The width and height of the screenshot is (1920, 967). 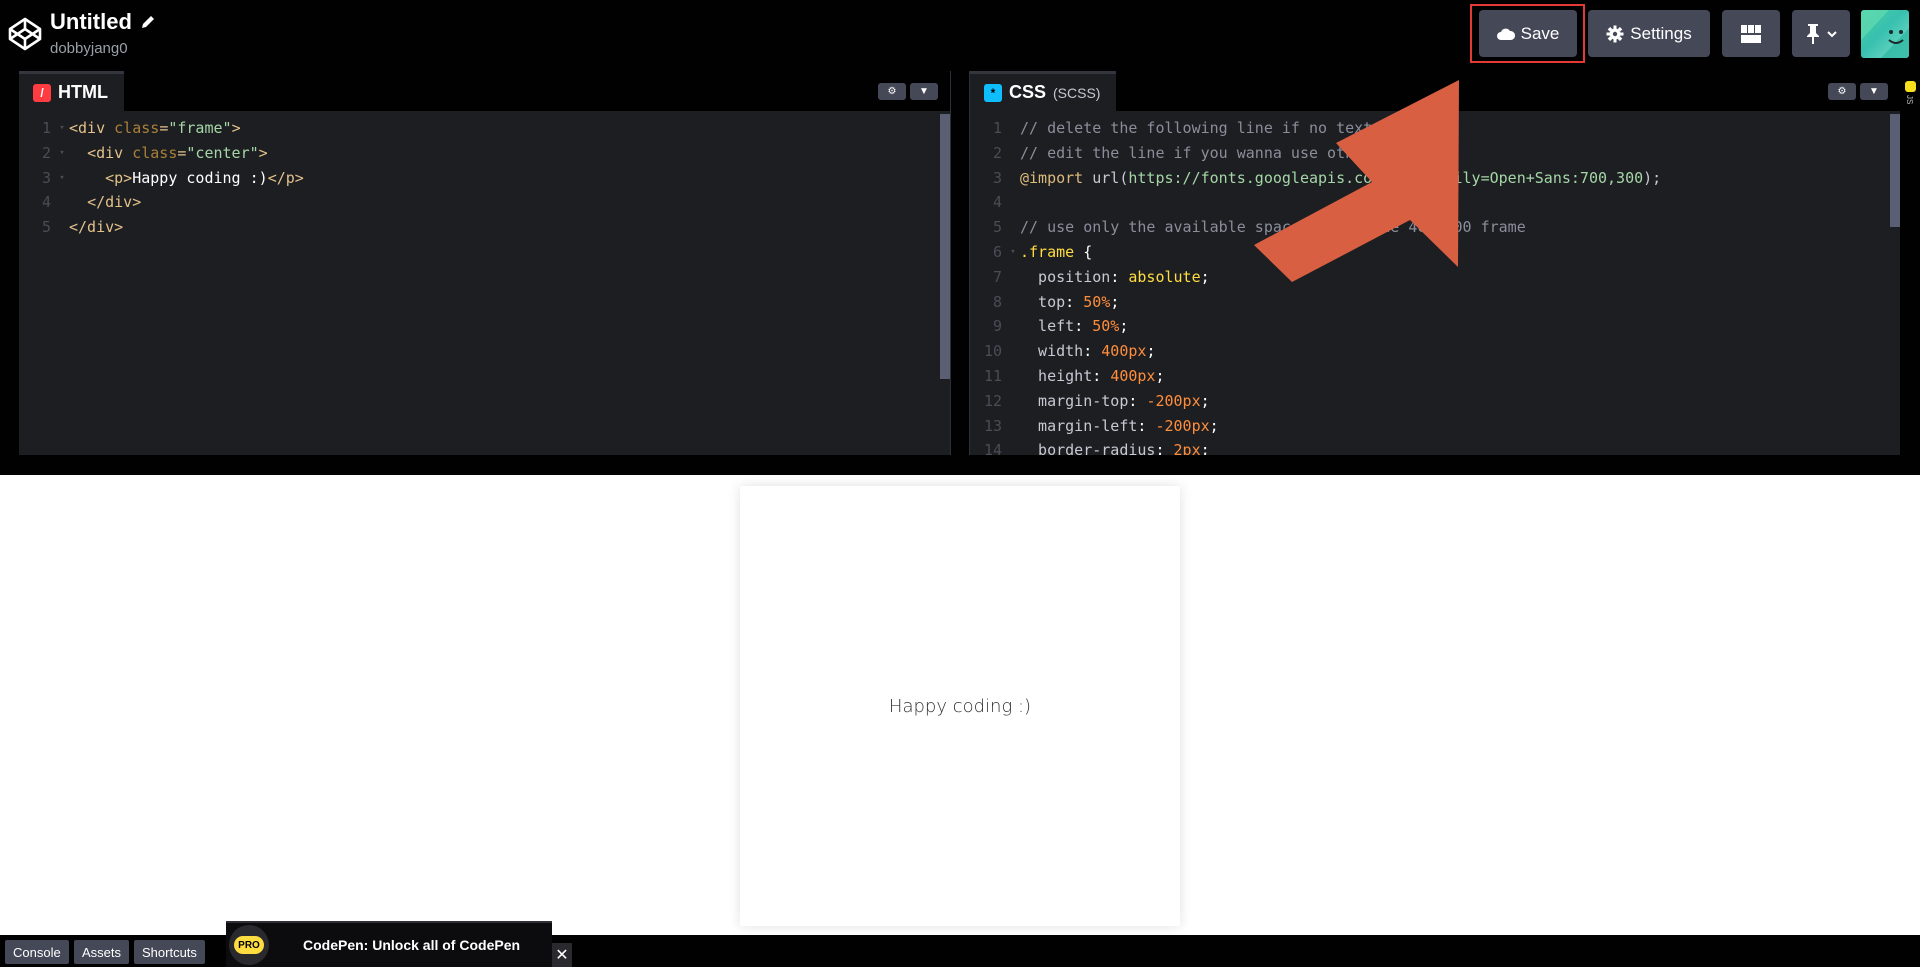 I want to click on codepen-logo-icon, so click(x=25, y=34).